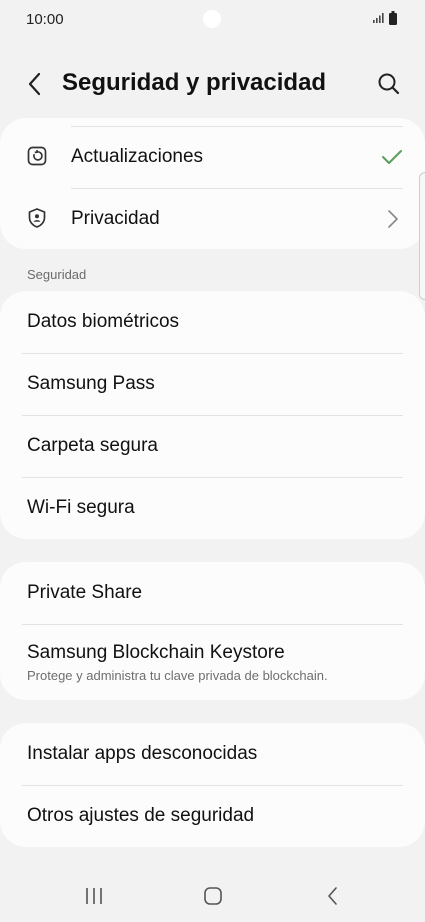  What do you see at coordinates (389, 84) in the screenshot?
I see `search-icon` at bounding box center [389, 84].